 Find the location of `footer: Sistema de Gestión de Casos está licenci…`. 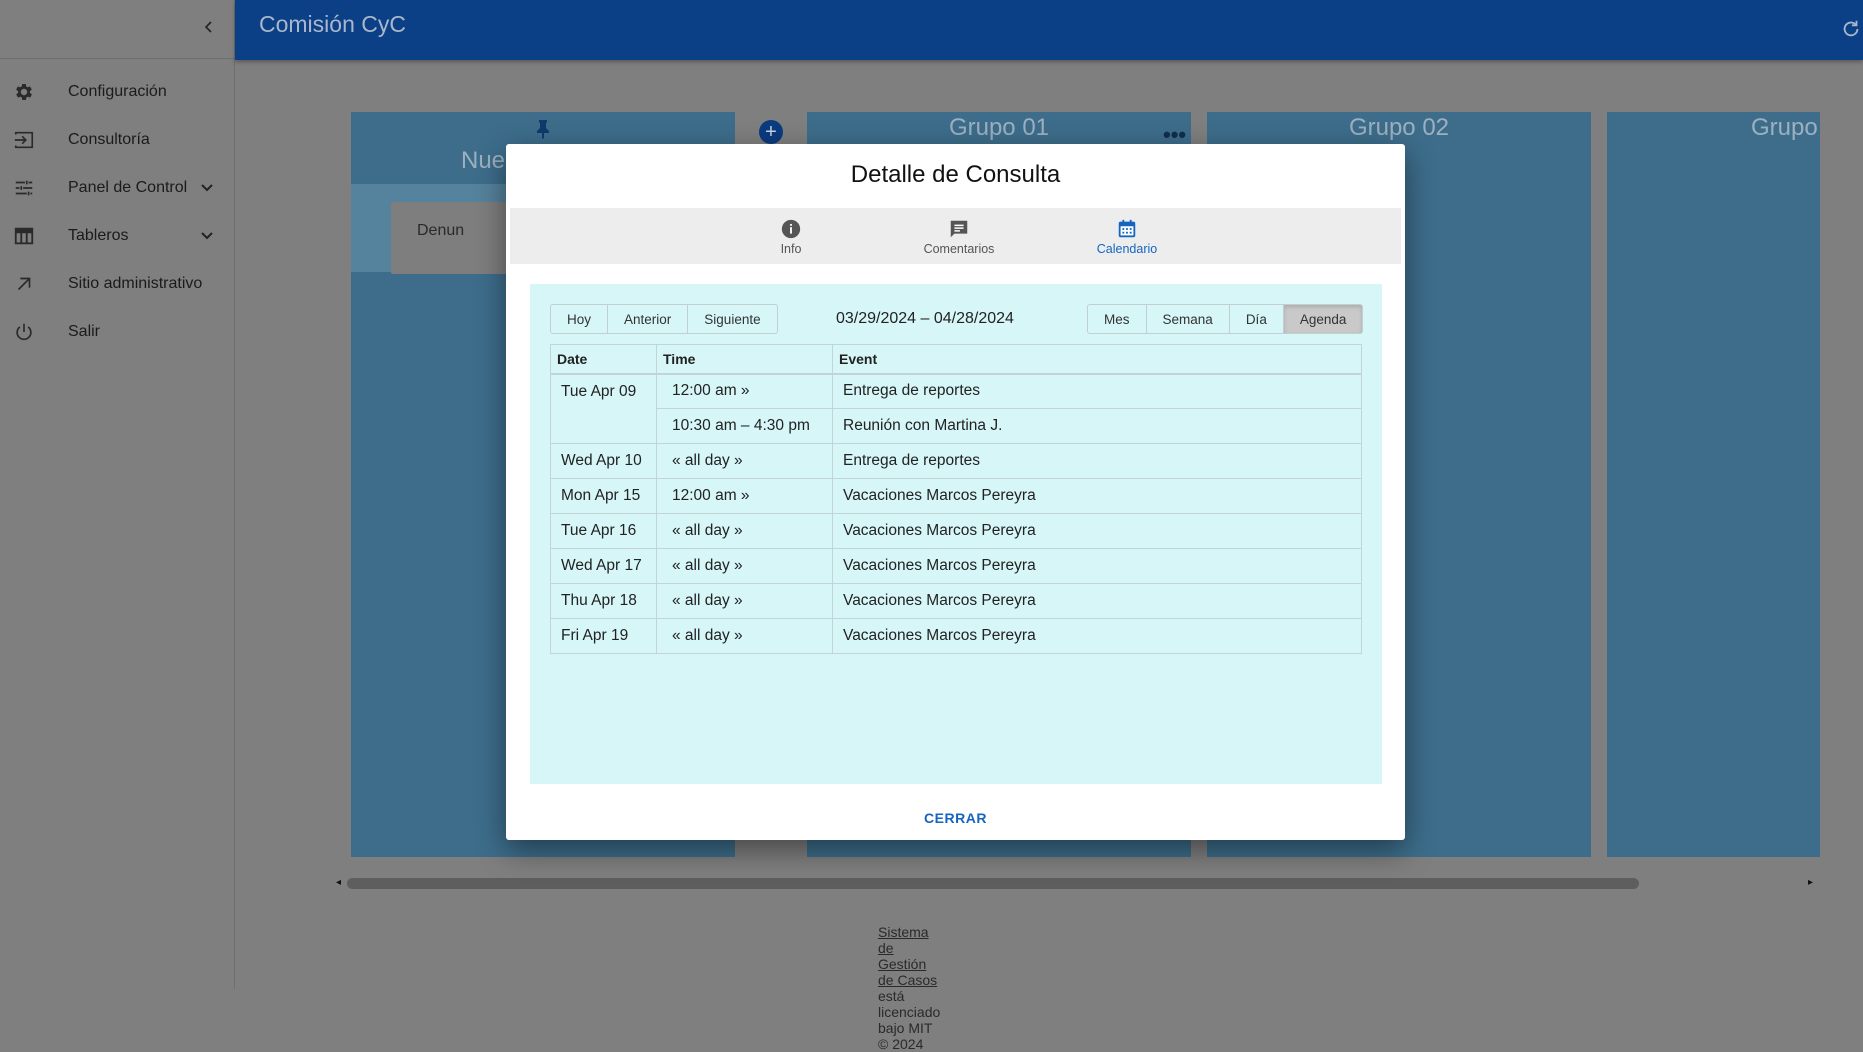

footer: Sistema de Gestión de Casos está licenci… is located at coordinates (909, 988).